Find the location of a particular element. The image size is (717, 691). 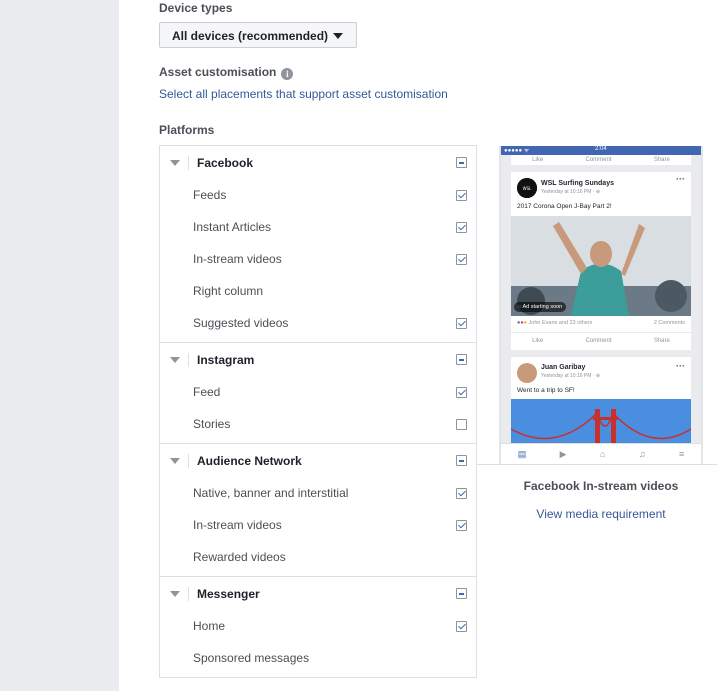

platform-group-messenger: Messenger Home Sponsored messages is located at coordinates (318, 627).